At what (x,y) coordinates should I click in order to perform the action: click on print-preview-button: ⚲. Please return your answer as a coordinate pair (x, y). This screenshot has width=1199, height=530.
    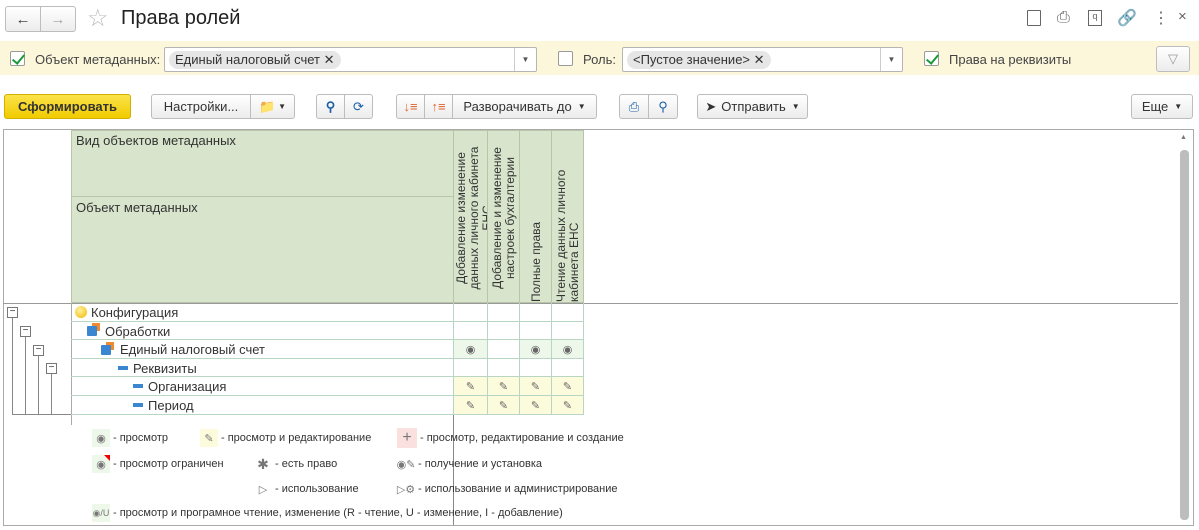
    Looking at the image, I should click on (663, 106).